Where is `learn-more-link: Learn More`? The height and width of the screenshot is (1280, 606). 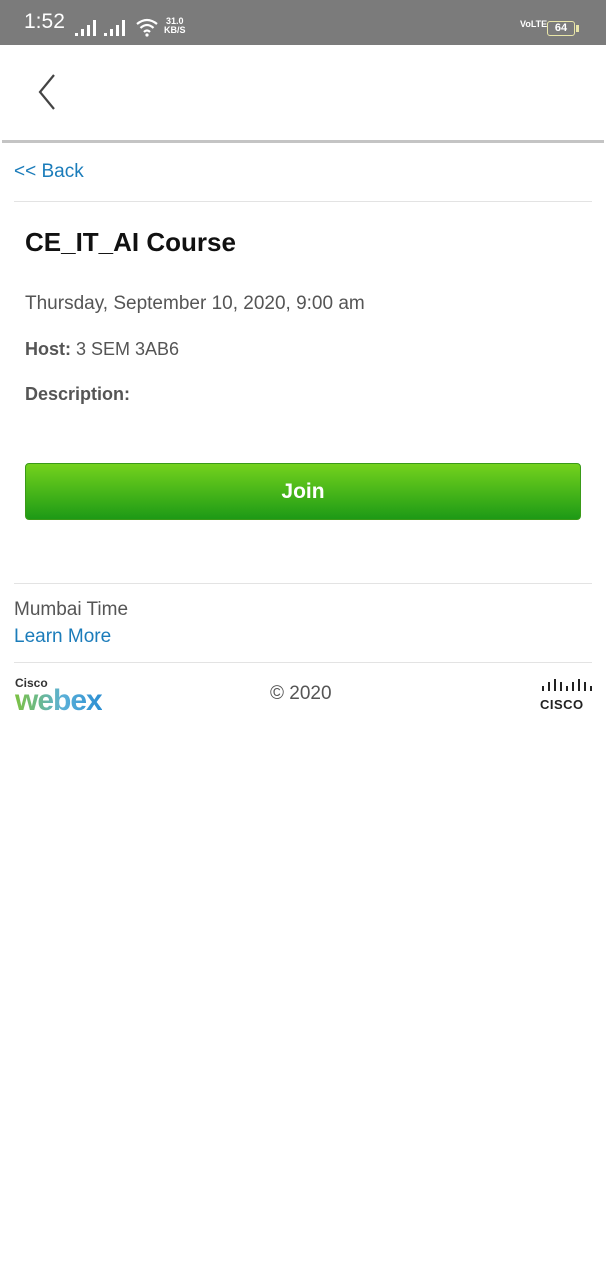
learn-more-link: Learn More is located at coordinates (62, 637).